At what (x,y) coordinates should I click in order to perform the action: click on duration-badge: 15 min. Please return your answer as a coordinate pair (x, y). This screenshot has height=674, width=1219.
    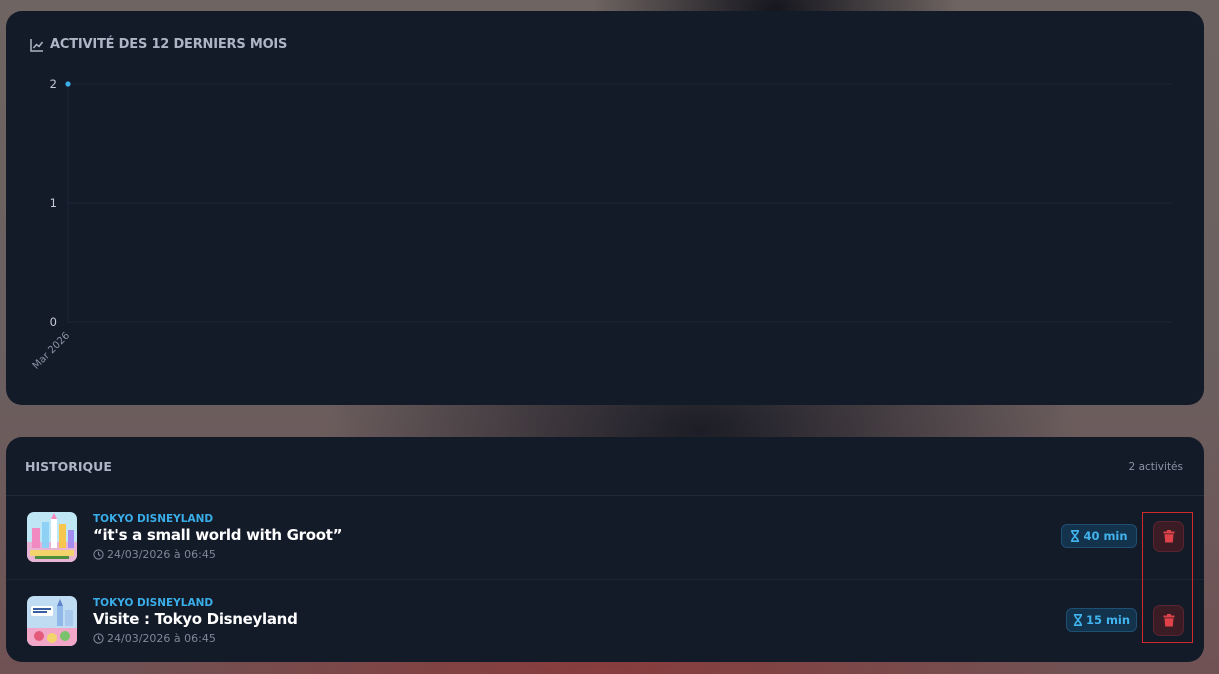
    Looking at the image, I should click on (1101, 620).